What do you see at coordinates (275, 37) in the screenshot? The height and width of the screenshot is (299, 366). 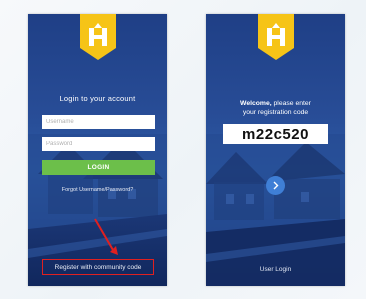 I see `house-logo-icon` at bounding box center [275, 37].